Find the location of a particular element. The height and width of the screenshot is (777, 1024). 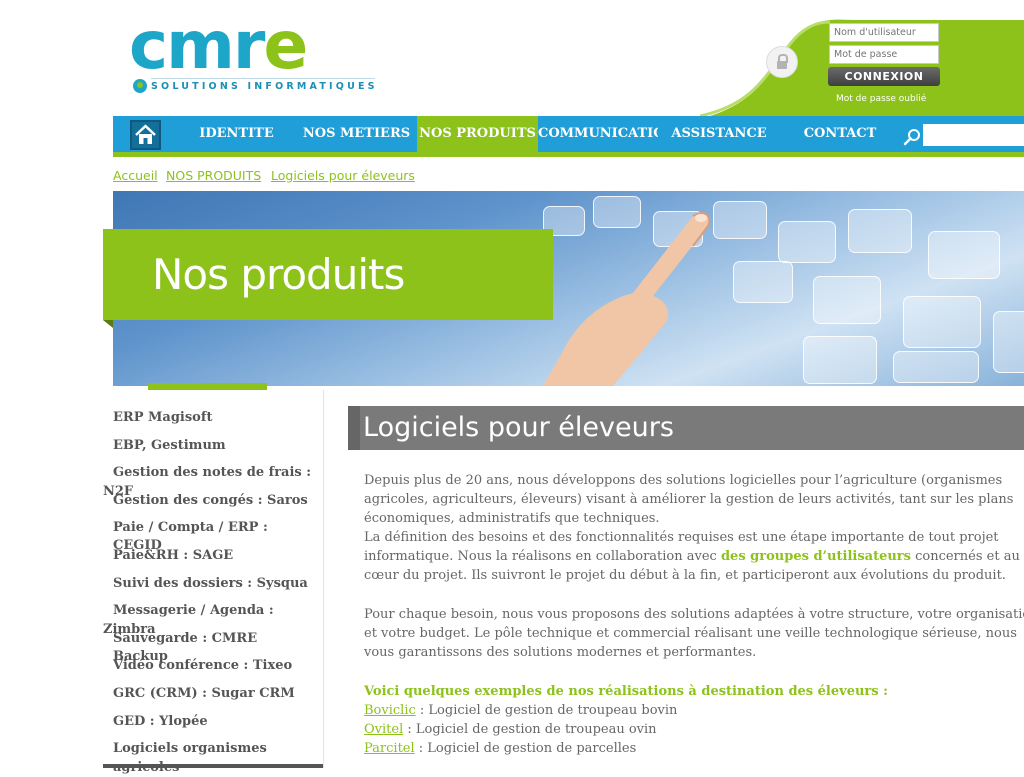

username-input is located at coordinates (884, 32).